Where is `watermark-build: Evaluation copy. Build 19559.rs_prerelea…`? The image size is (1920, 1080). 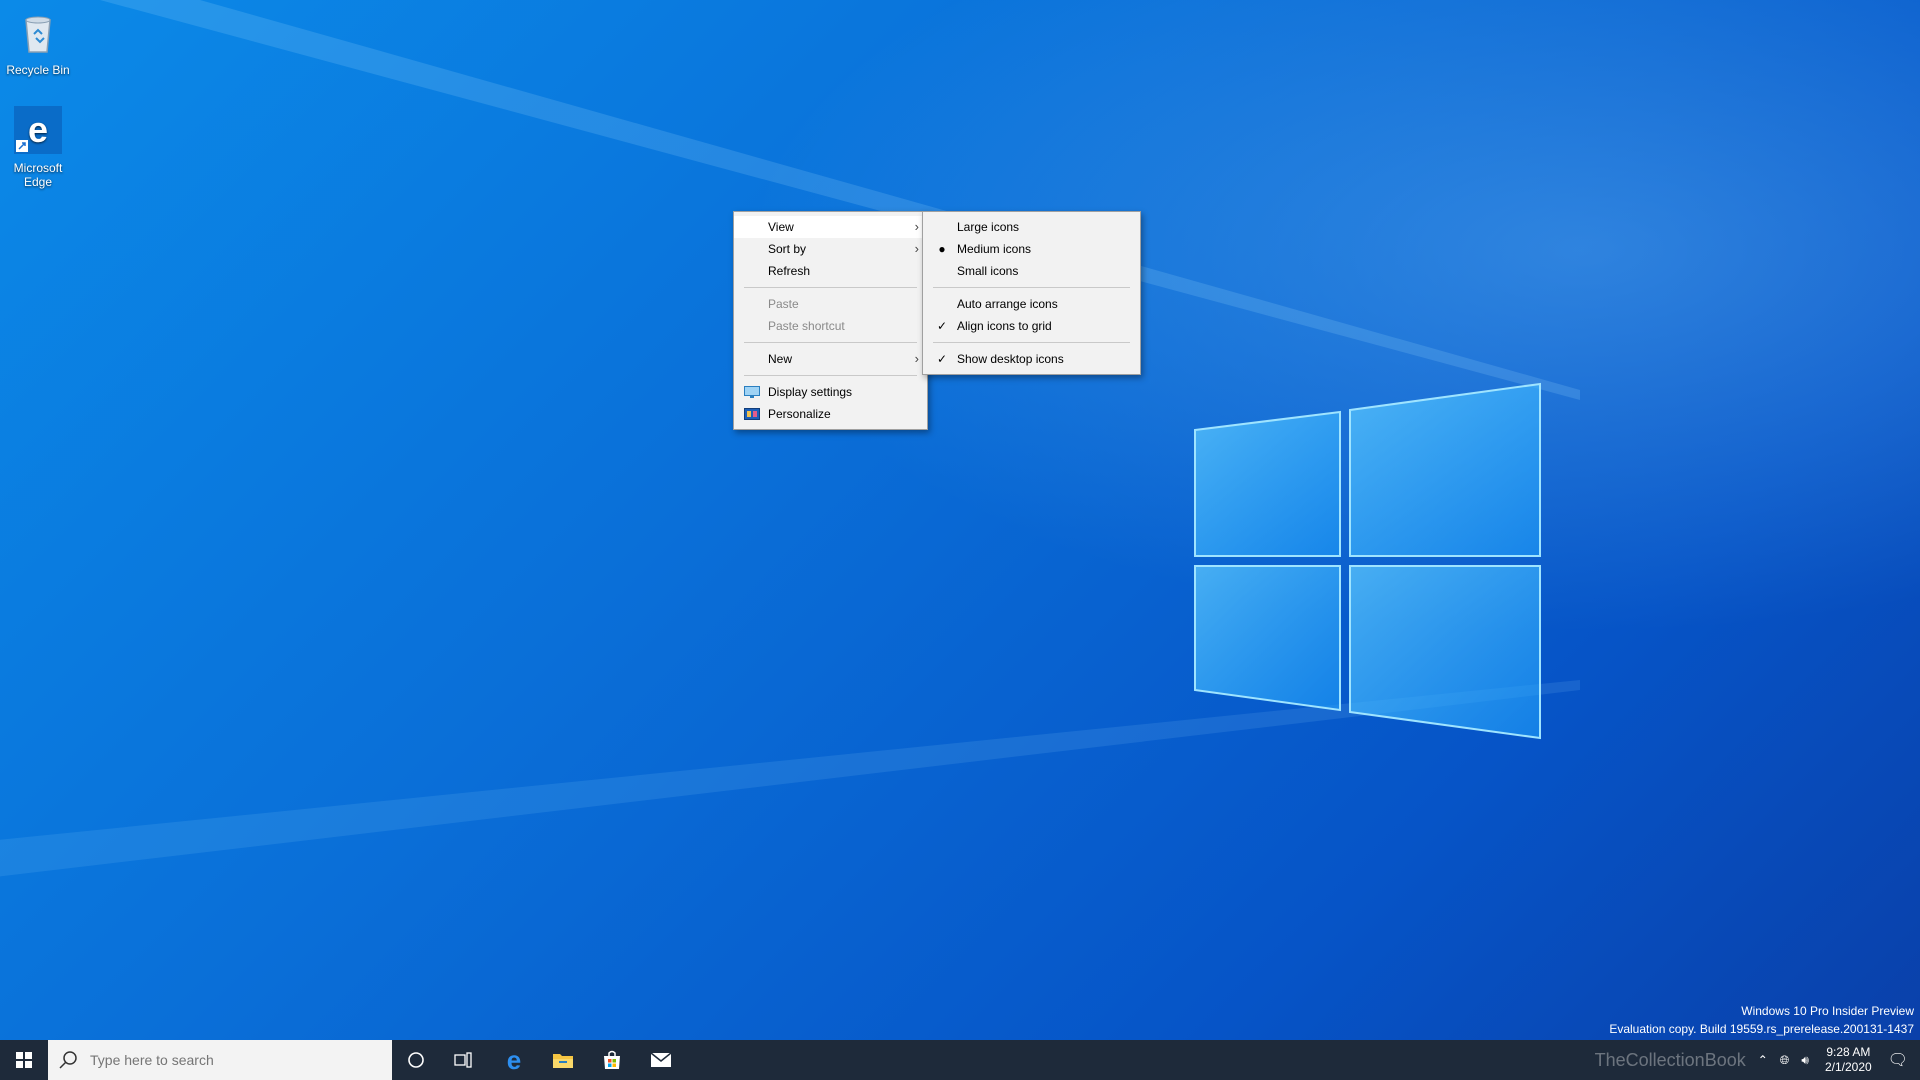
watermark-build: Evaluation copy. Build 19559.rs_prerelea… is located at coordinates (1761, 1029).